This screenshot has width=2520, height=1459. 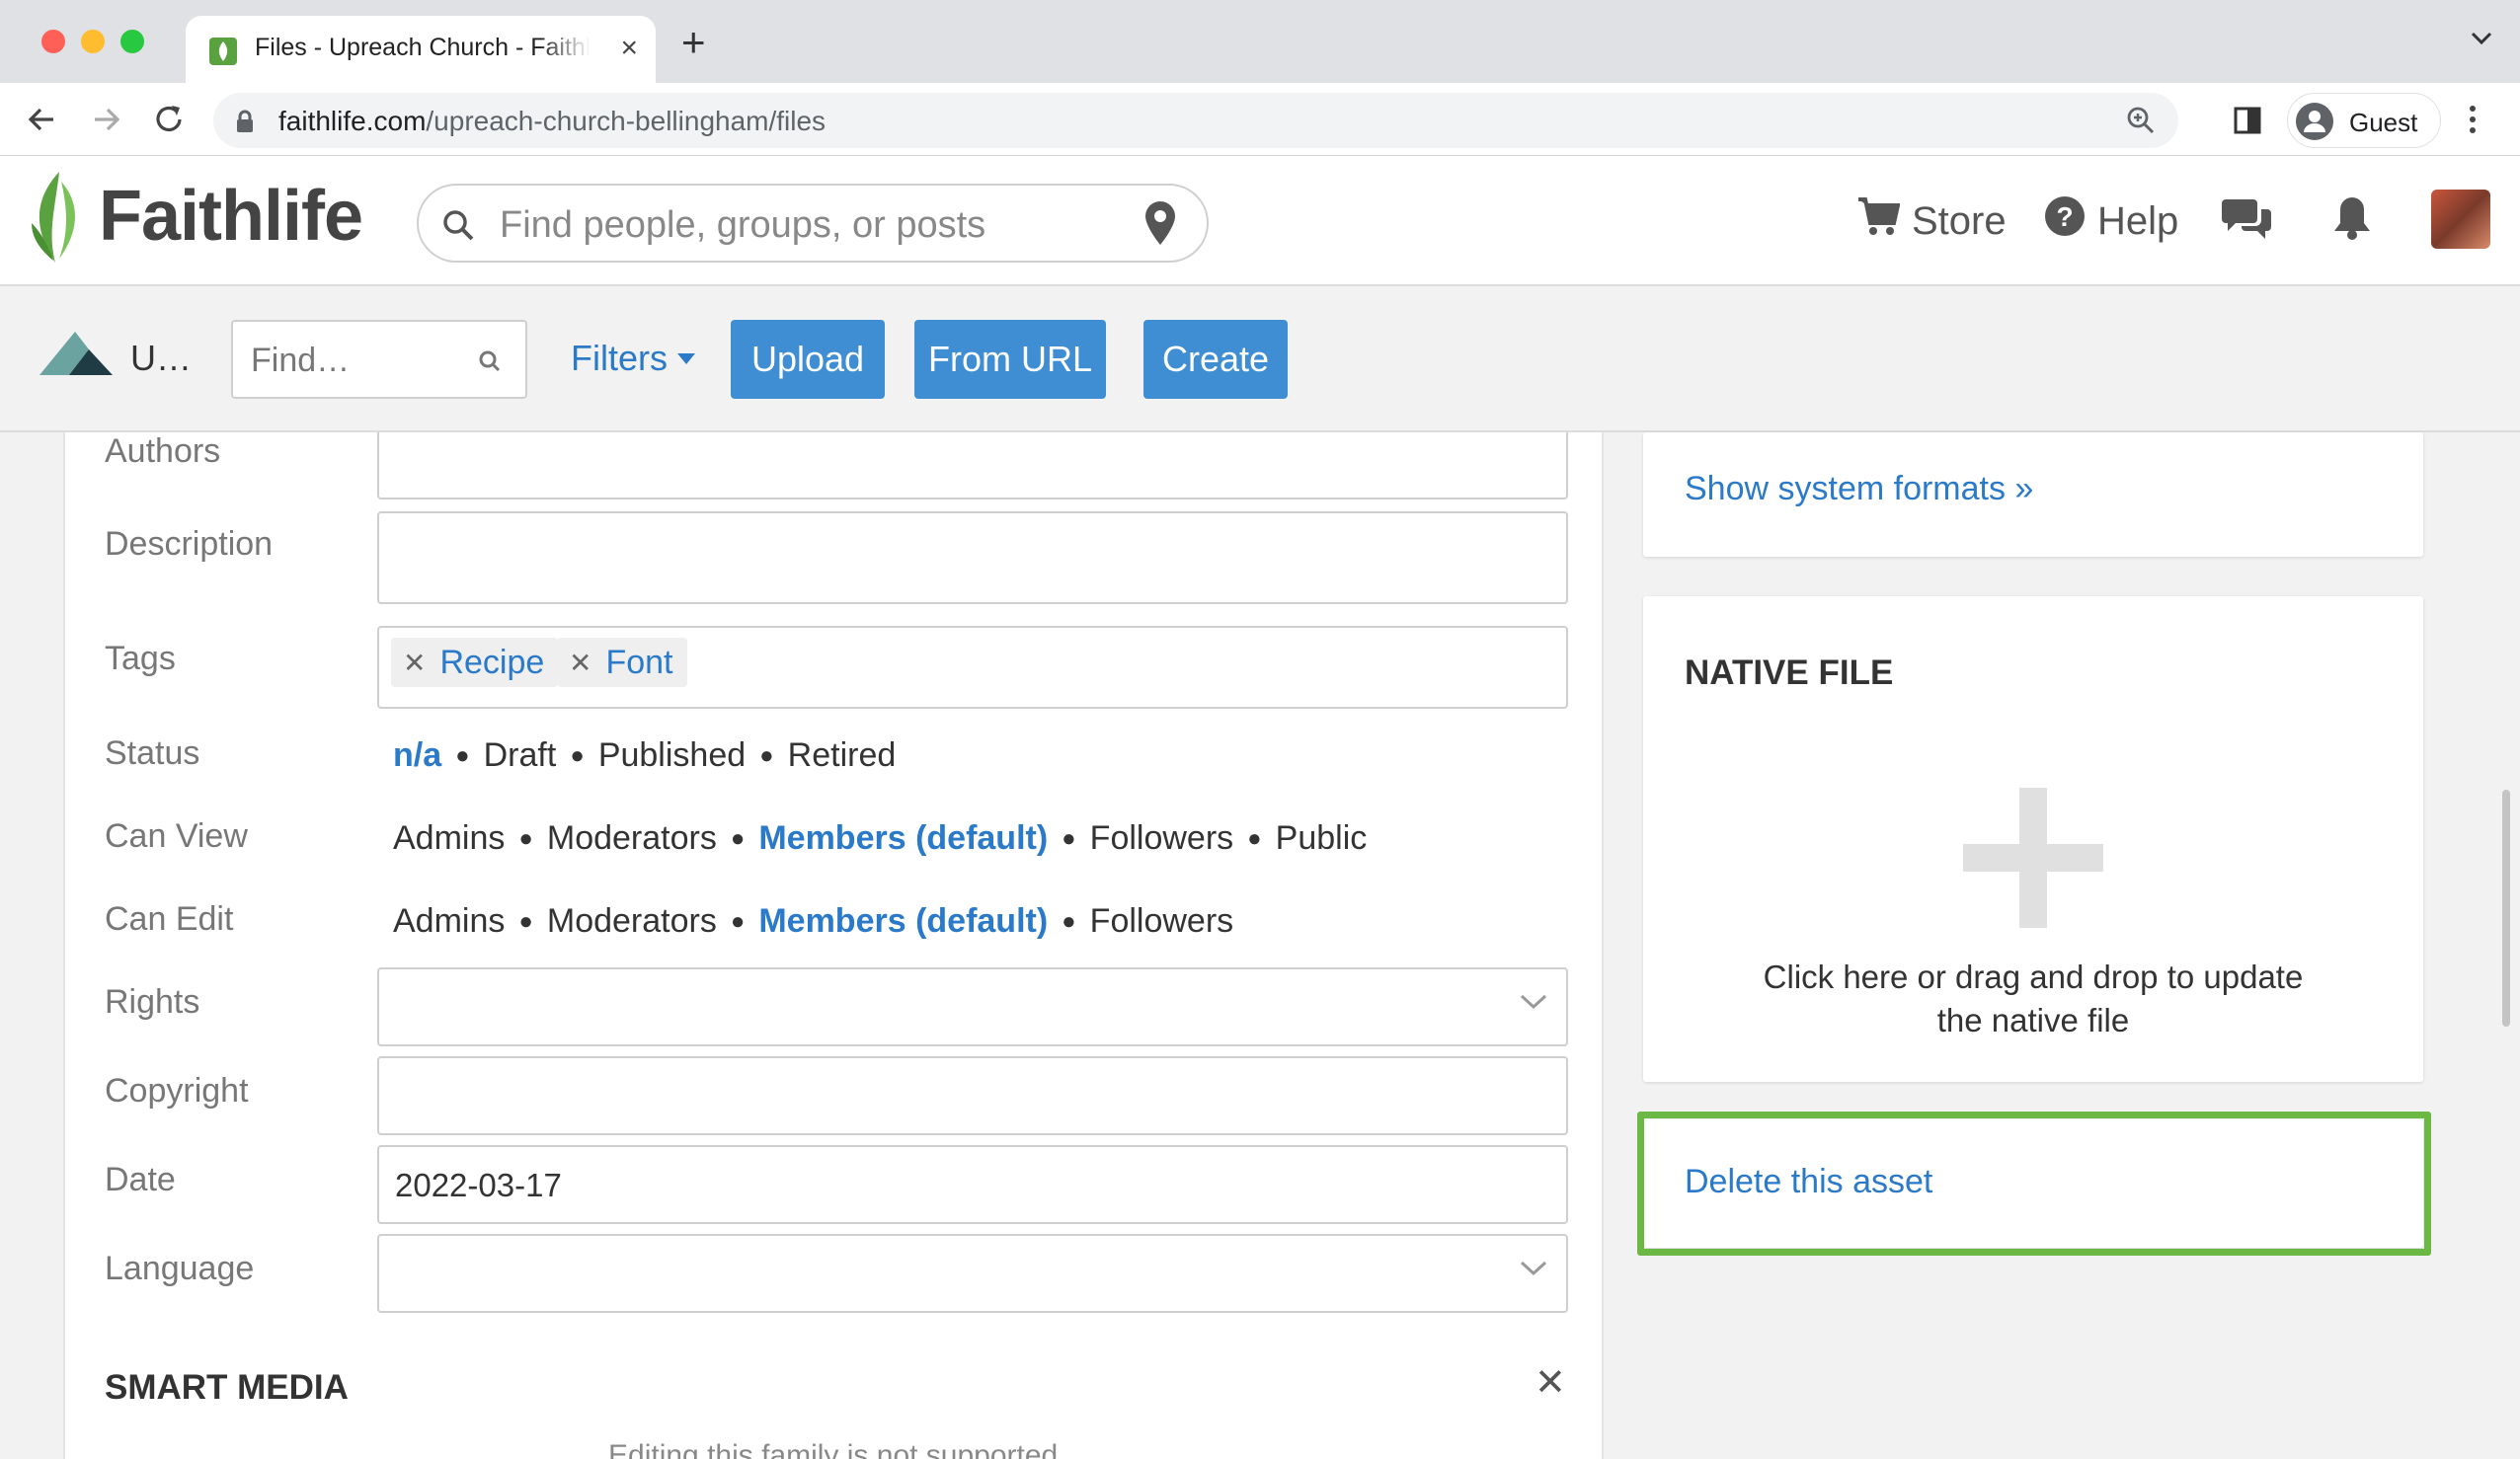 What do you see at coordinates (2033, 860) in the screenshot?
I see `plus-icon` at bounding box center [2033, 860].